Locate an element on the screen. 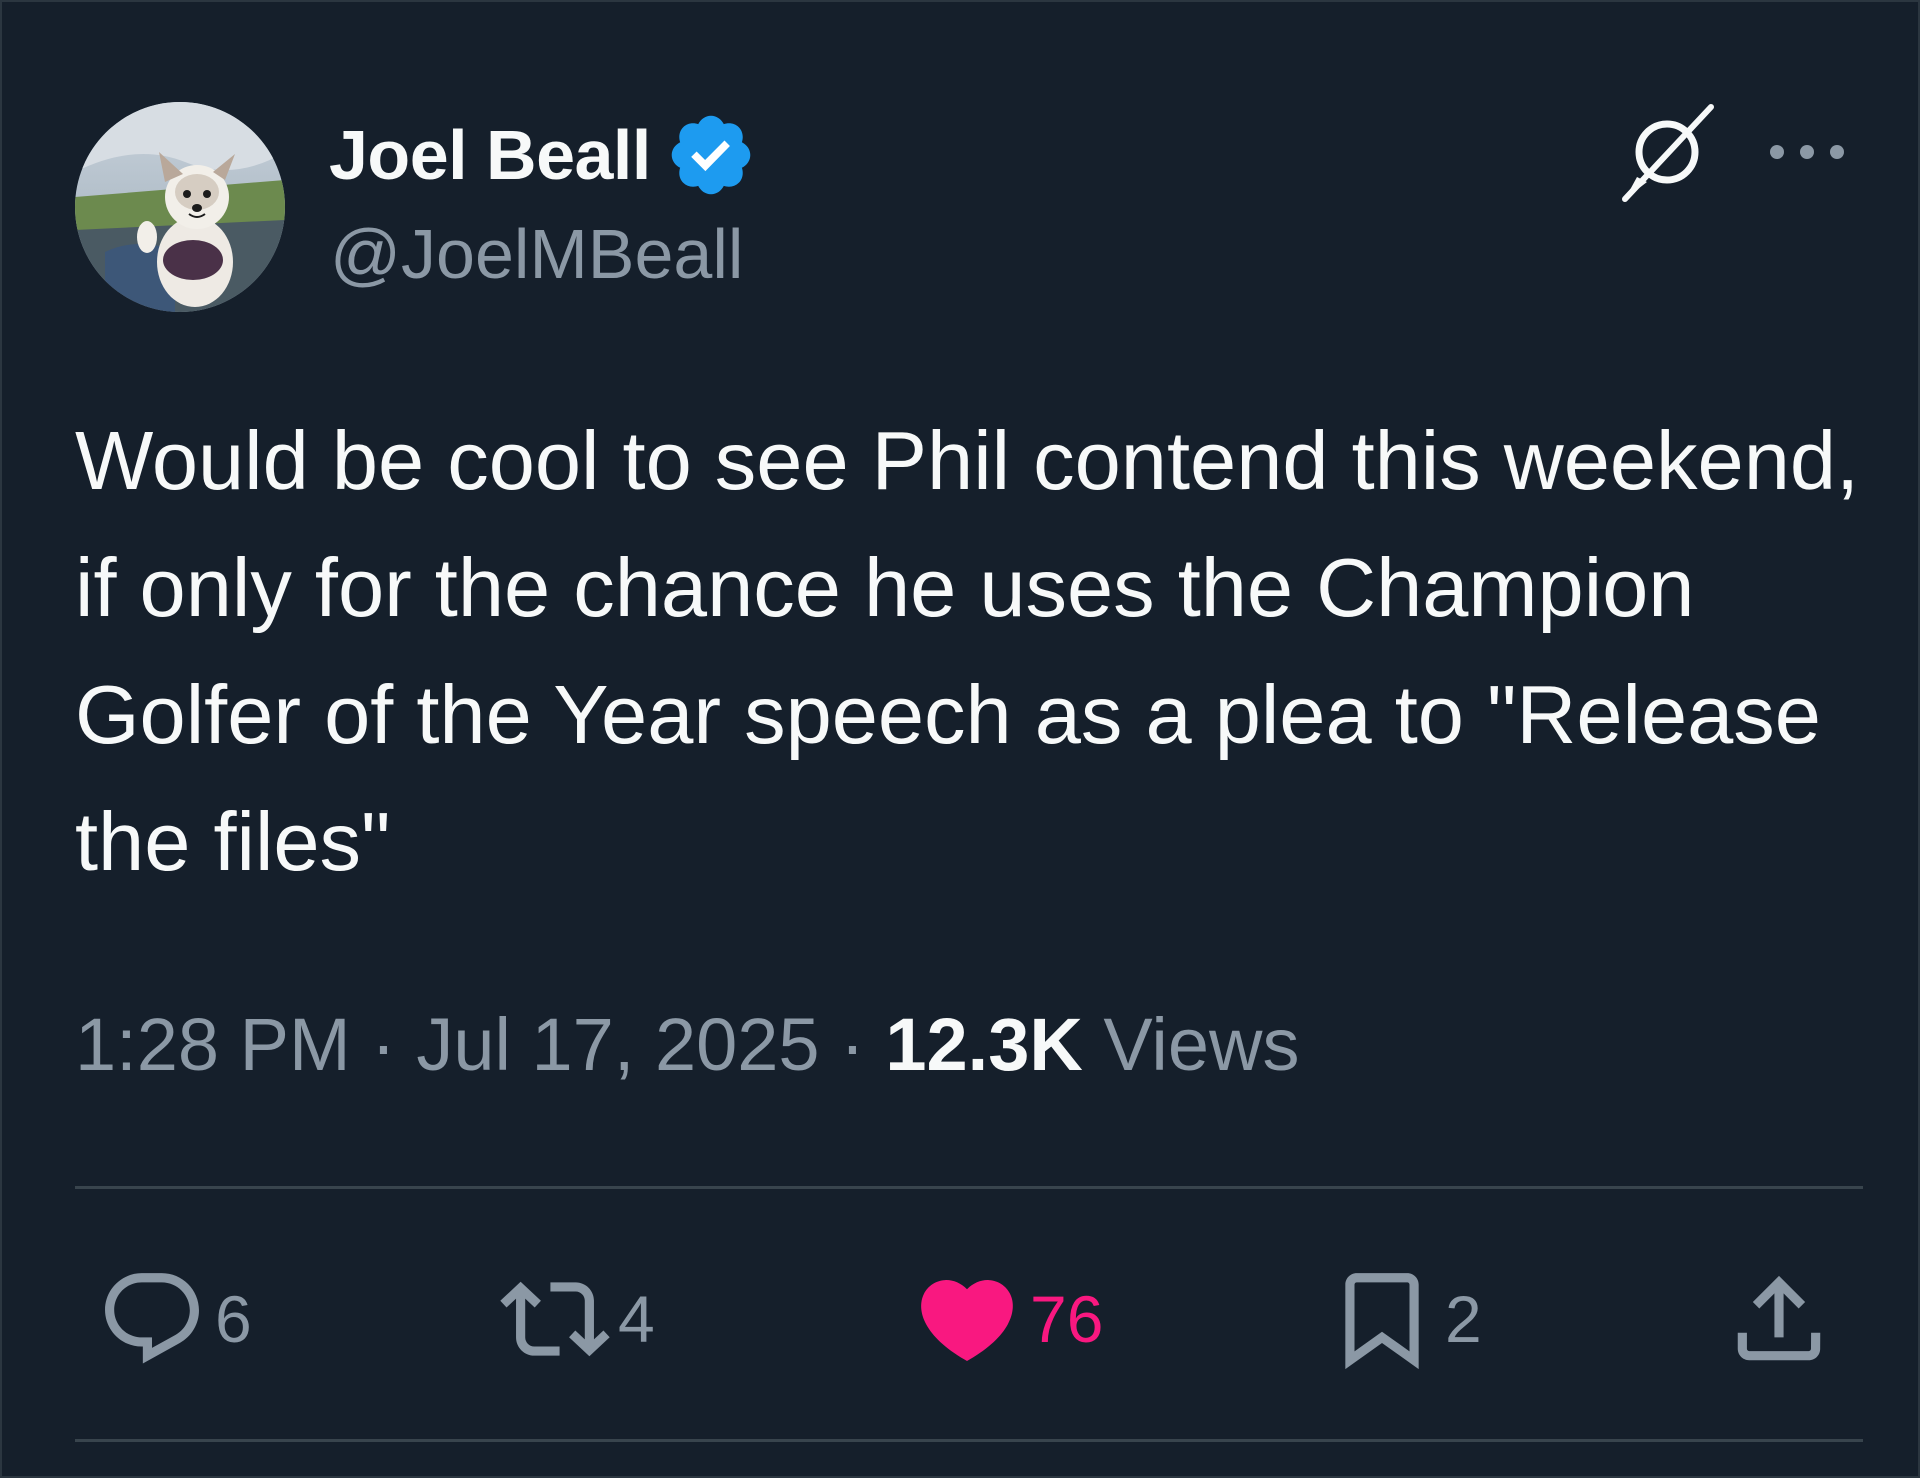 This screenshot has height=1478, width=1920. retweet-button: 4 is located at coordinates (577, 1319).